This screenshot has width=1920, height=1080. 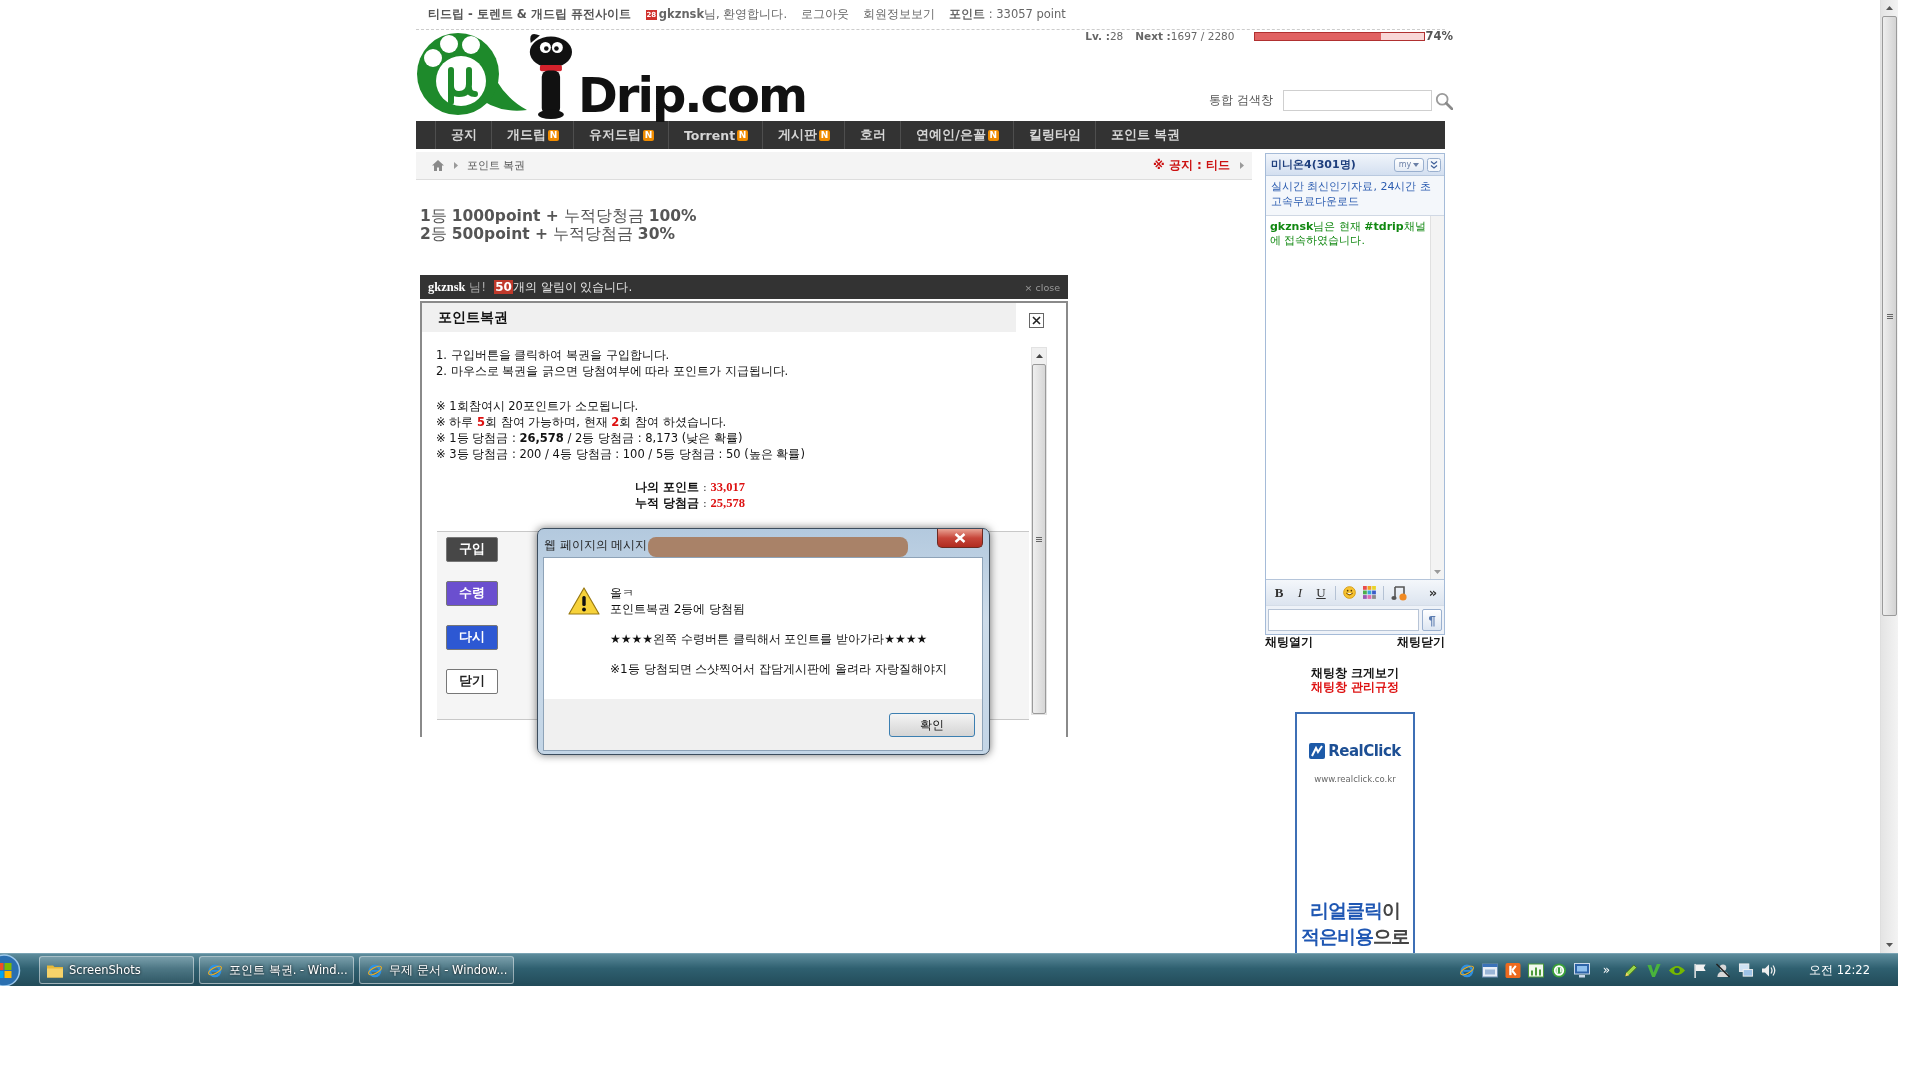 I want to click on top-link: 로그아웃, so click(x=825, y=14).